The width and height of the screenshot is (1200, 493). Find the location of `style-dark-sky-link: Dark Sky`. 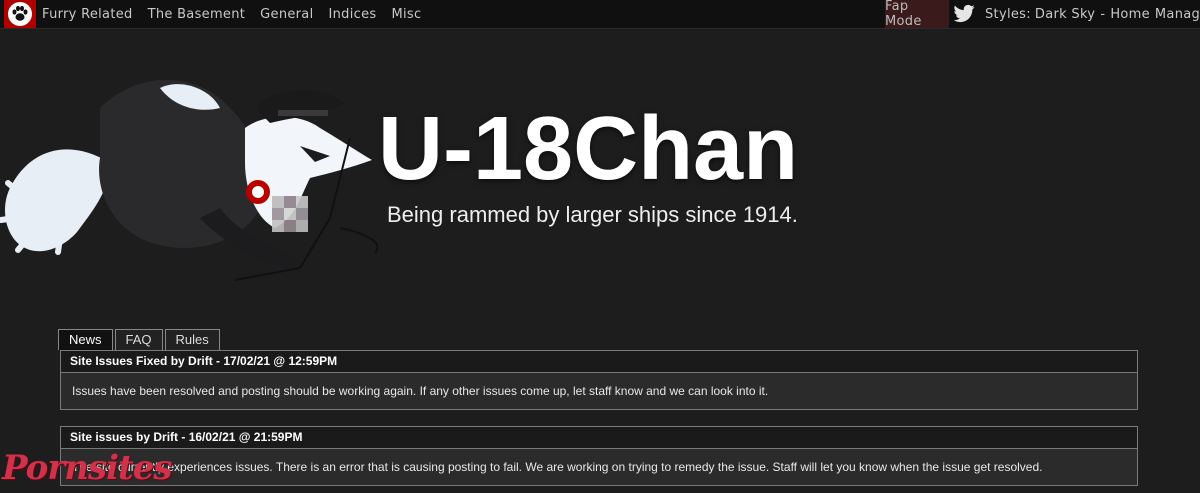

style-dark-sky-link: Dark Sky is located at coordinates (1065, 14).